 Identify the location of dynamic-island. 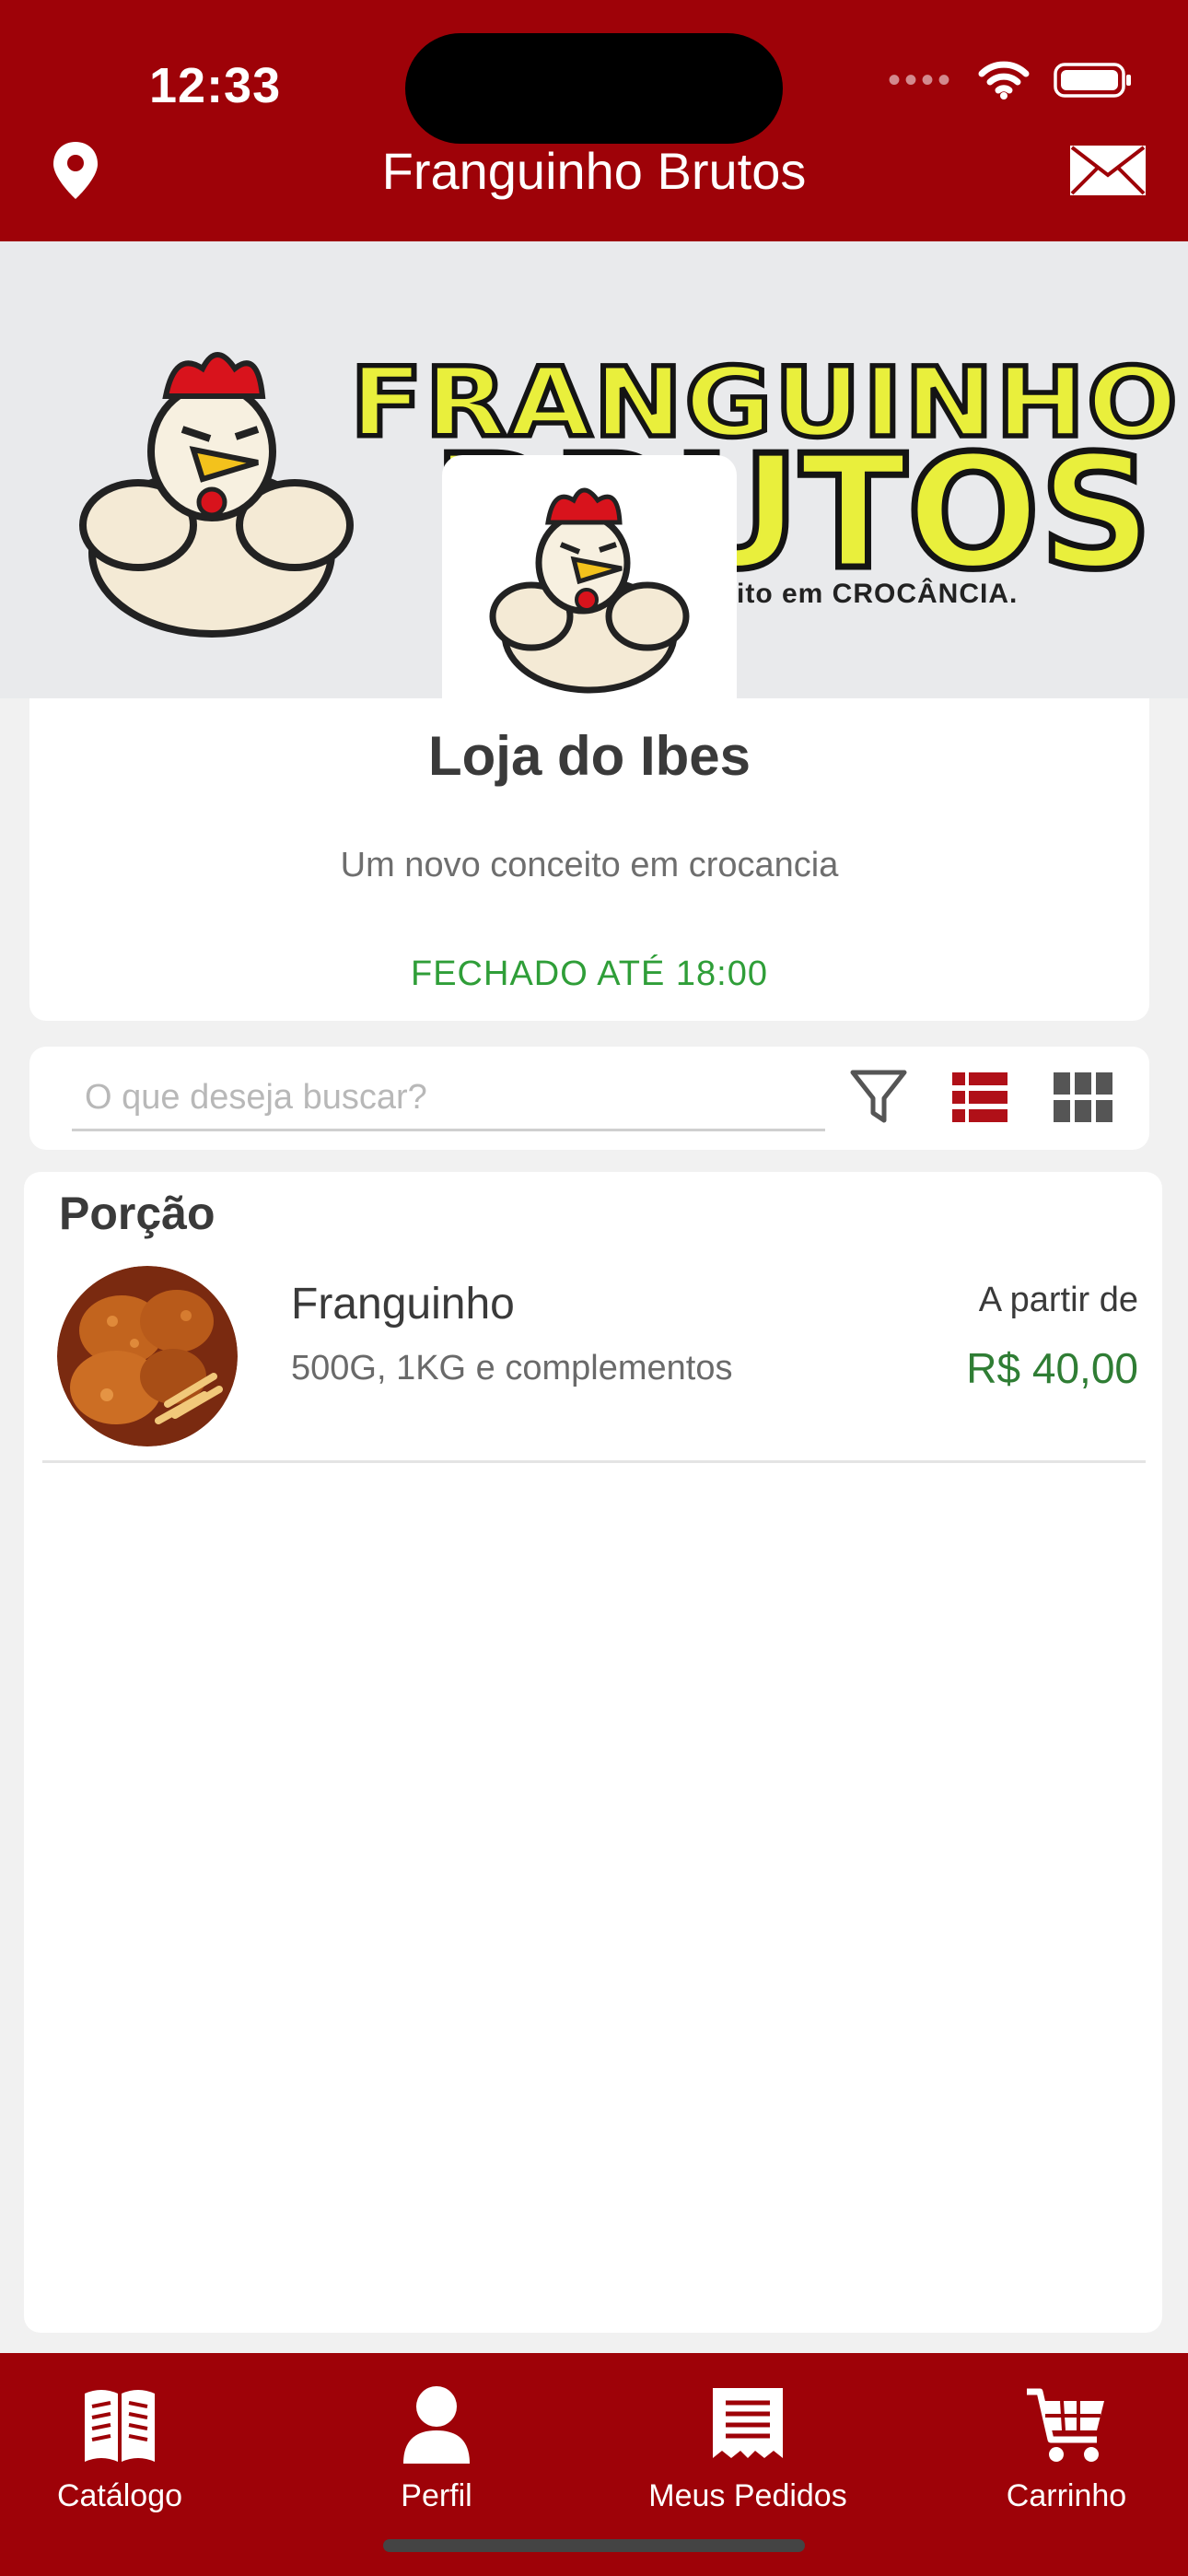
(594, 88).